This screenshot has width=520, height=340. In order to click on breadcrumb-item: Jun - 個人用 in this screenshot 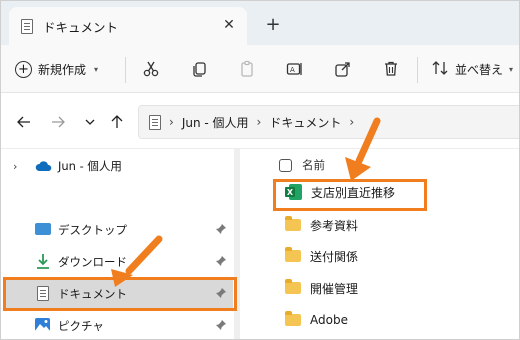, I will do `click(215, 122)`.